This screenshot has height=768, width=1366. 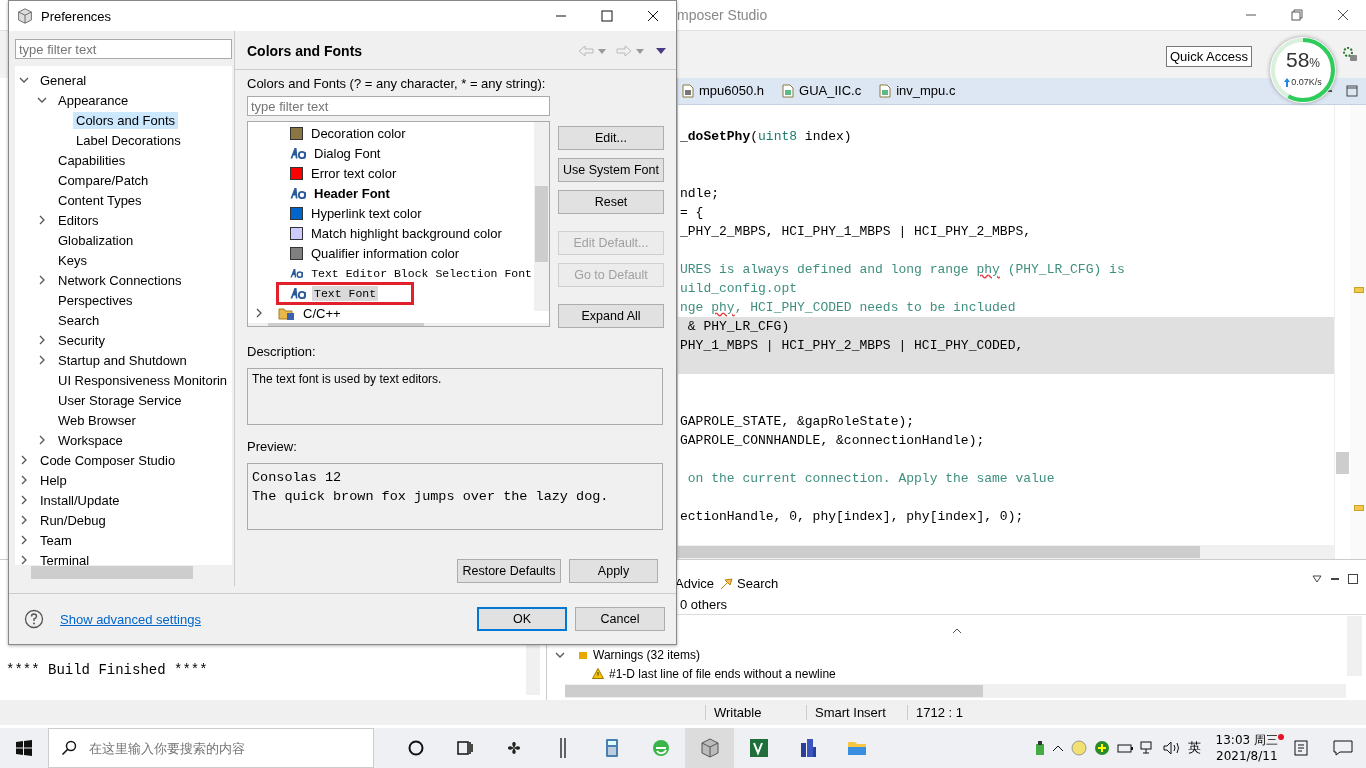 I want to click on action-button: Expand All, so click(x=611, y=316).